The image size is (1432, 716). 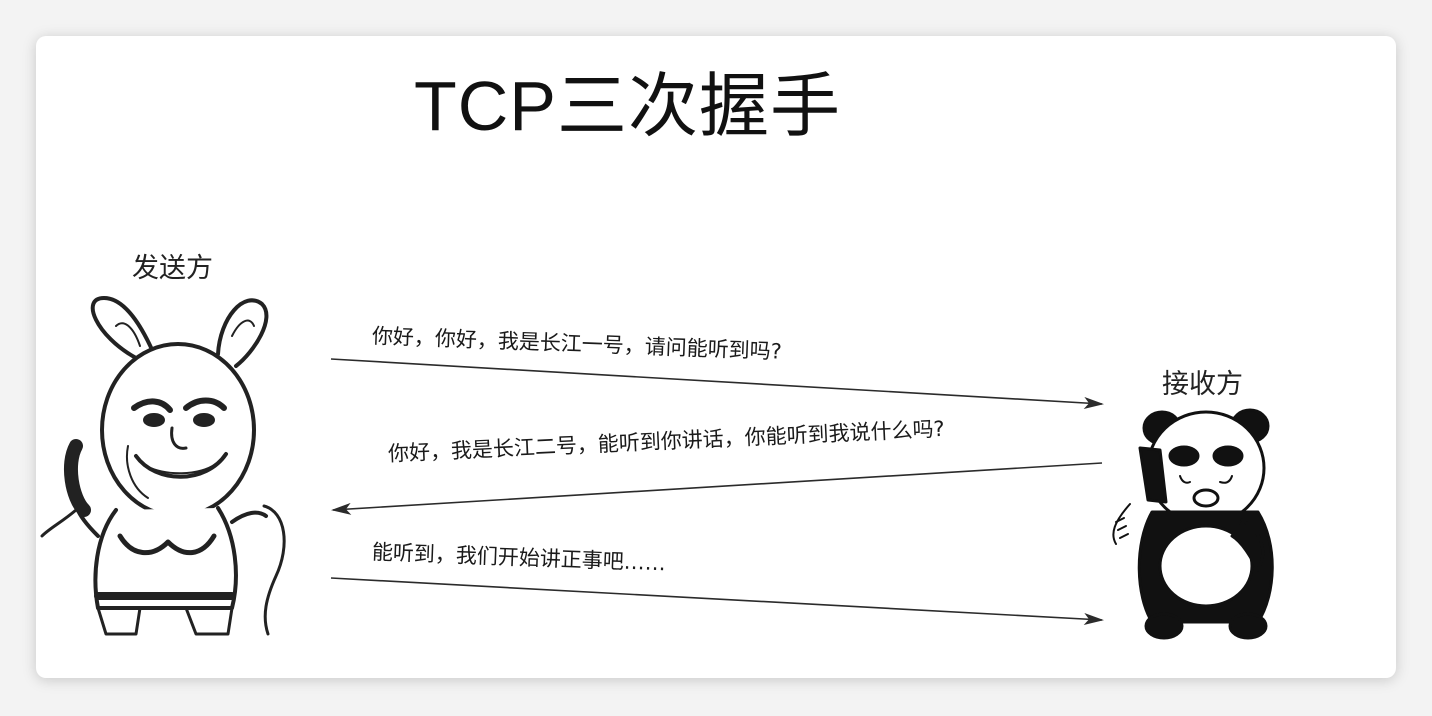 What do you see at coordinates (163, 466) in the screenshot?
I see `sender-character-icon` at bounding box center [163, 466].